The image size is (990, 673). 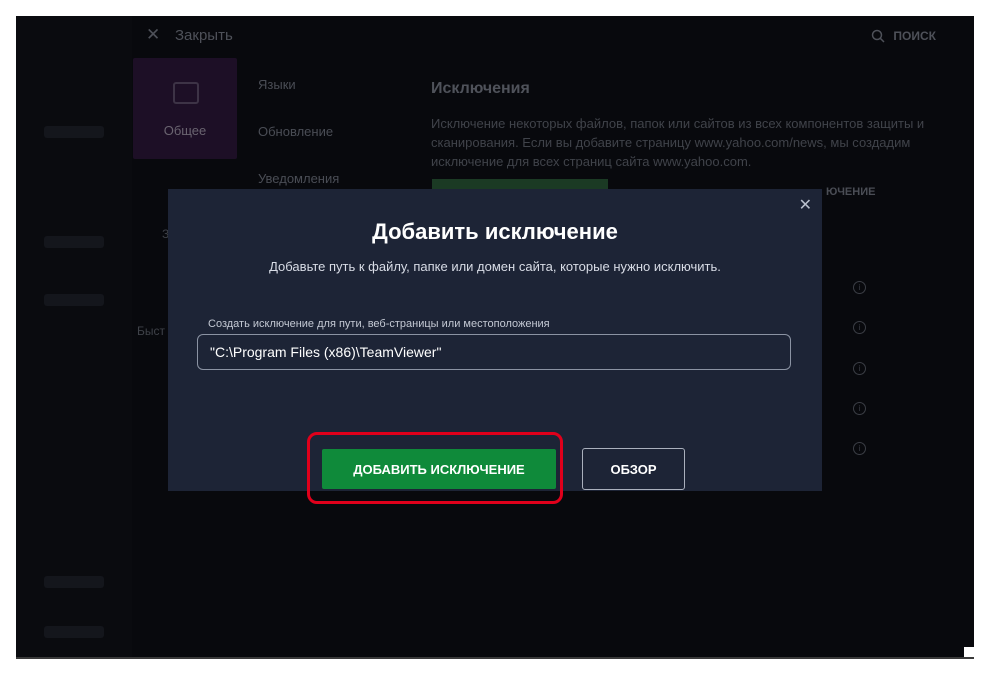 What do you see at coordinates (553, 36) in the screenshot?
I see `top-bar: ✕ Закрыть ПОИСК` at bounding box center [553, 36].